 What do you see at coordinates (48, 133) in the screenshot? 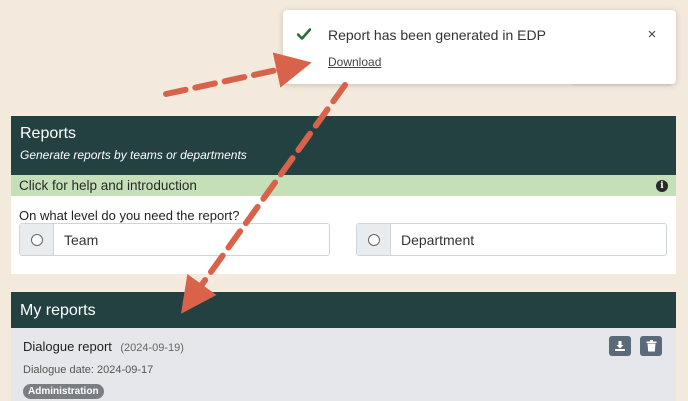
I see `reports-title: Reports` at bounding box center [48, 133].